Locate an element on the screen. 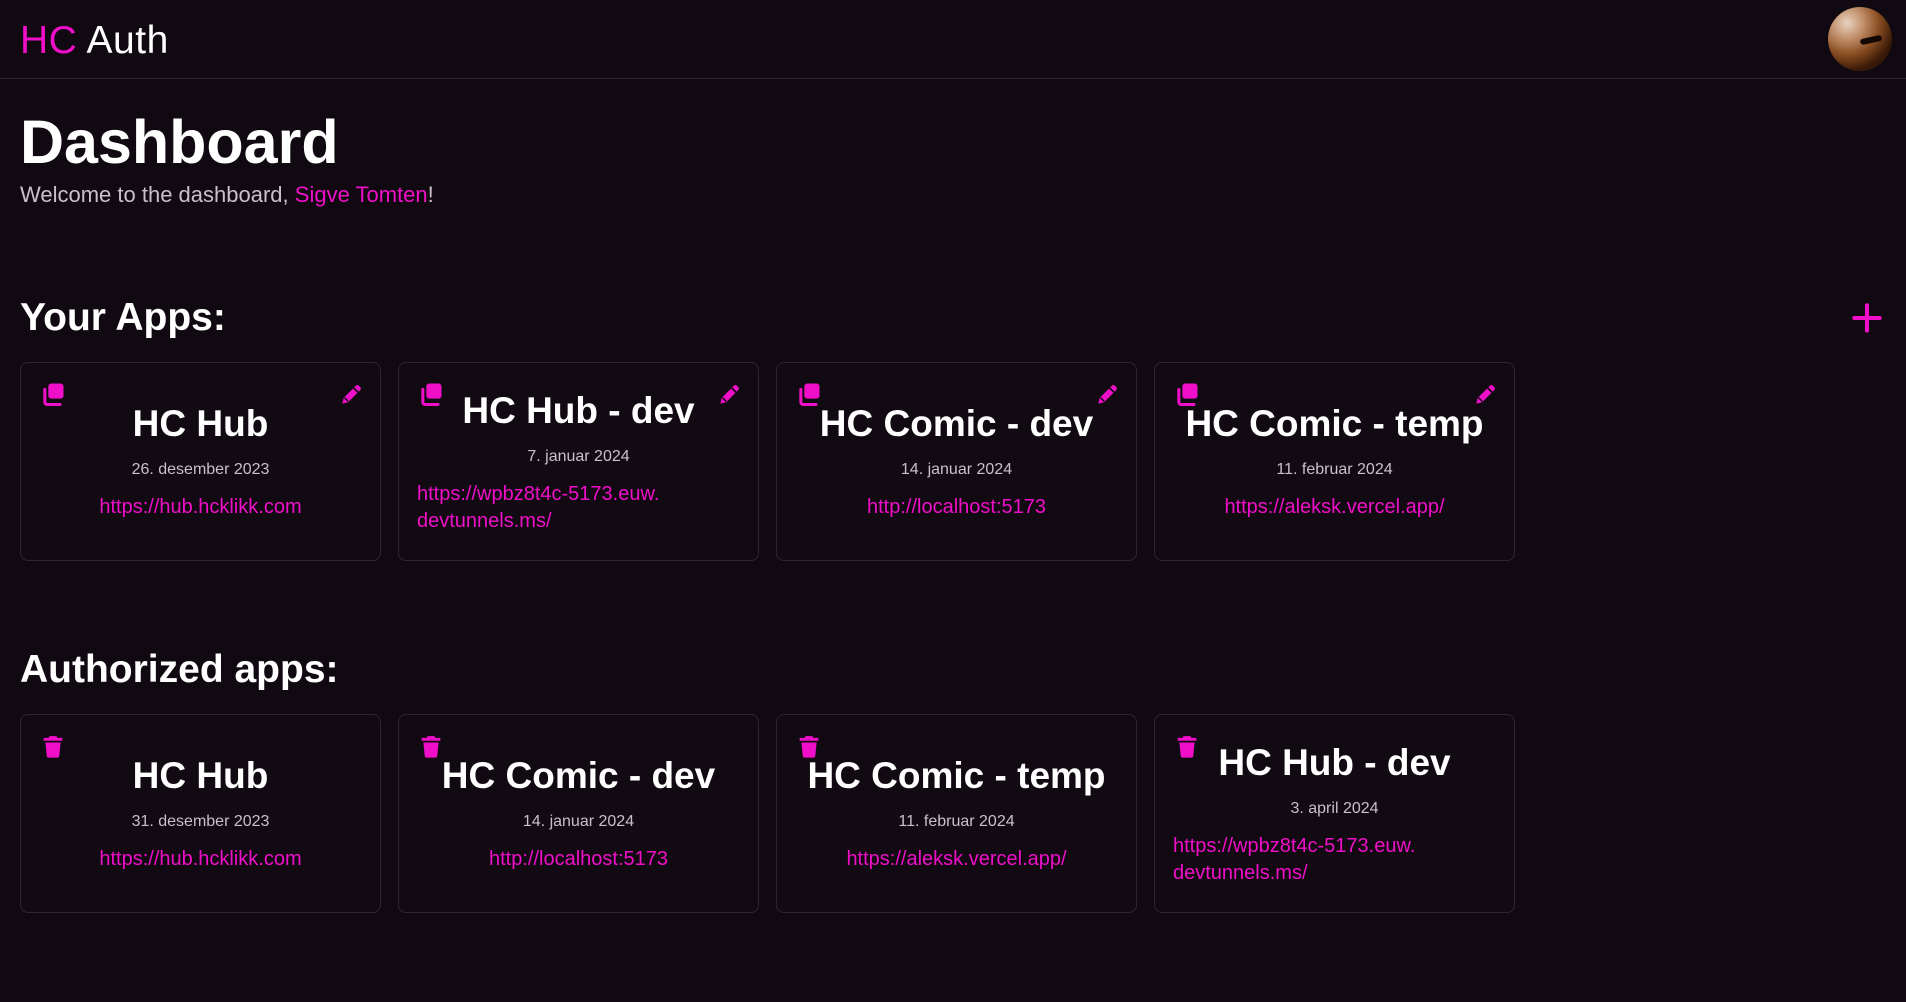 This screenshot has width=1906, height=1002. add-app-button is located at coordinates (1867, 318).